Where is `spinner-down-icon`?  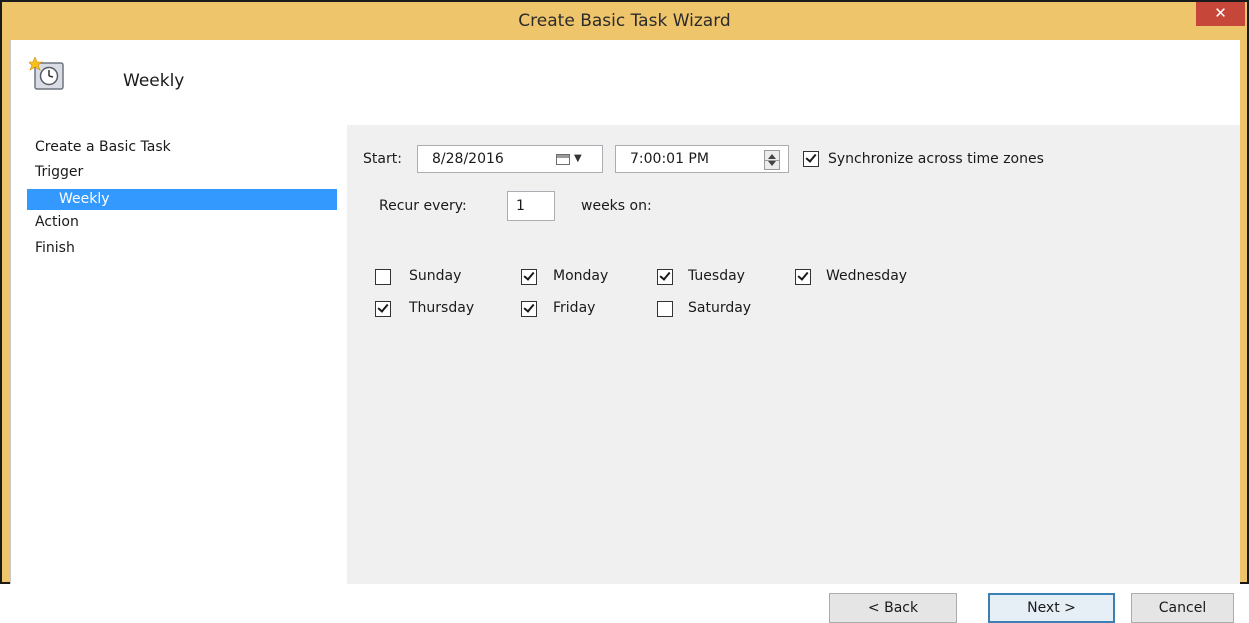 spinner-down-icon is located at coordinates (772, 163).